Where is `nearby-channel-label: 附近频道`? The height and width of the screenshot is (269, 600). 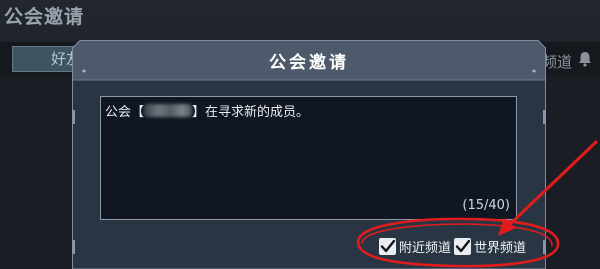 nearby-channel-label: 附近频道 is located at coordinates (425, 248).